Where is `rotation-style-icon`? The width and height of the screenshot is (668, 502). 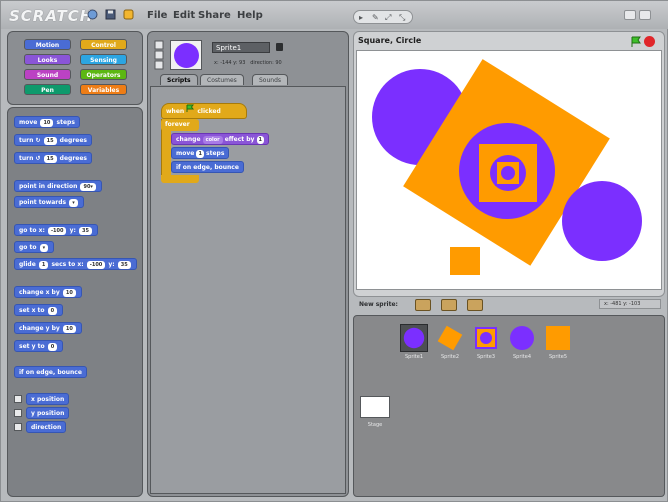 rotation-style-icon is located at coordinates (159, 55).